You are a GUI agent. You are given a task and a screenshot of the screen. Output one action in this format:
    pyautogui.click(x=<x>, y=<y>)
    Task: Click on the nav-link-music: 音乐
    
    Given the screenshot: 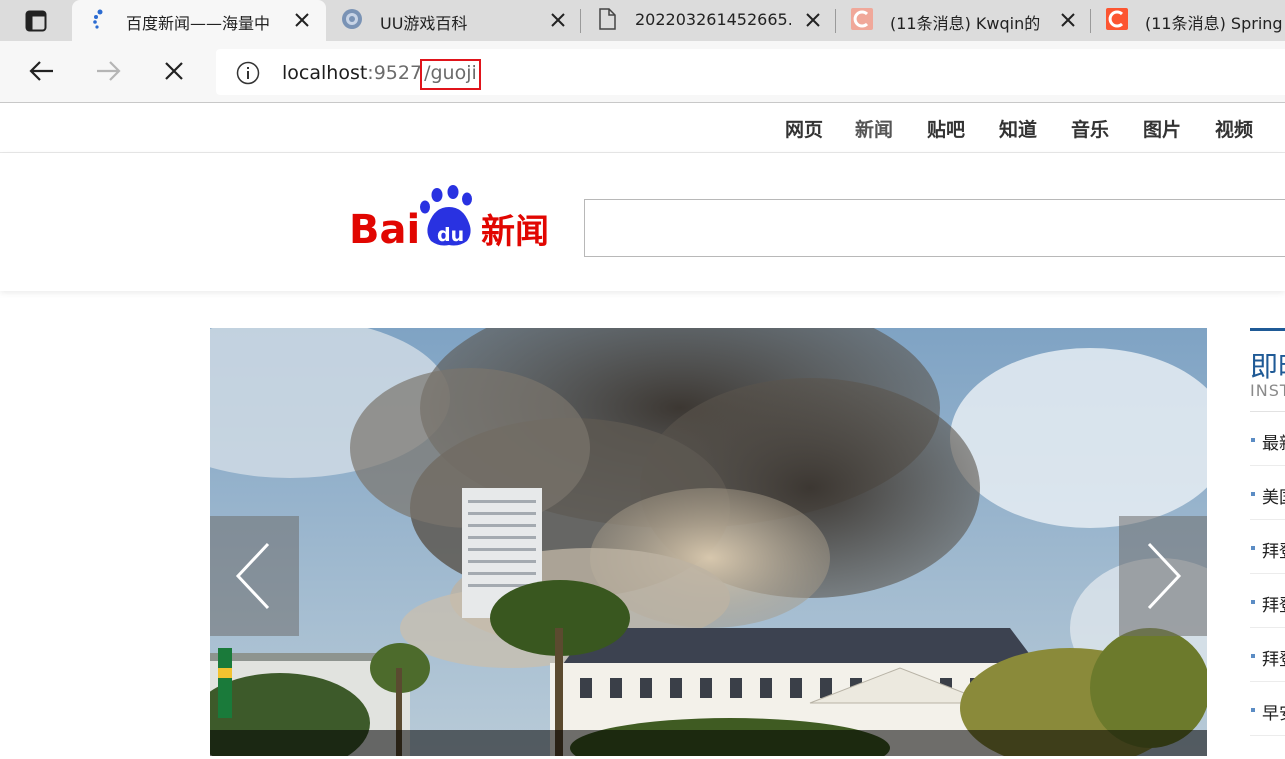 What is the action you would take?
    pyautogui.click(x=1090, y=128)
    